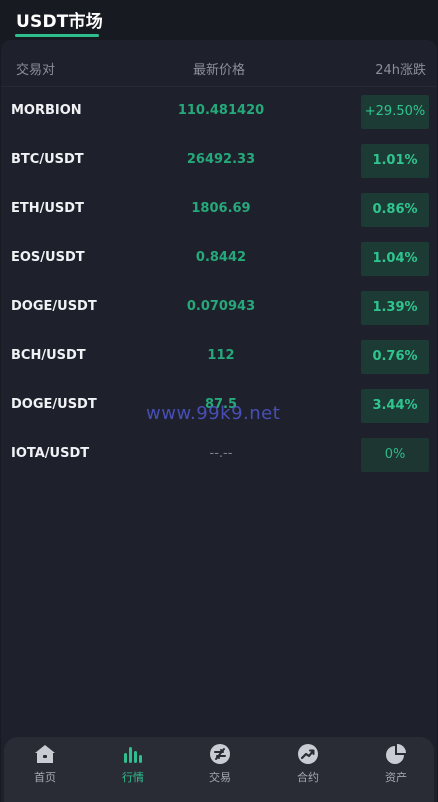 This screenshot has width=438, height=802. I want to click on market-header: USDT市场, so click(219, 19).